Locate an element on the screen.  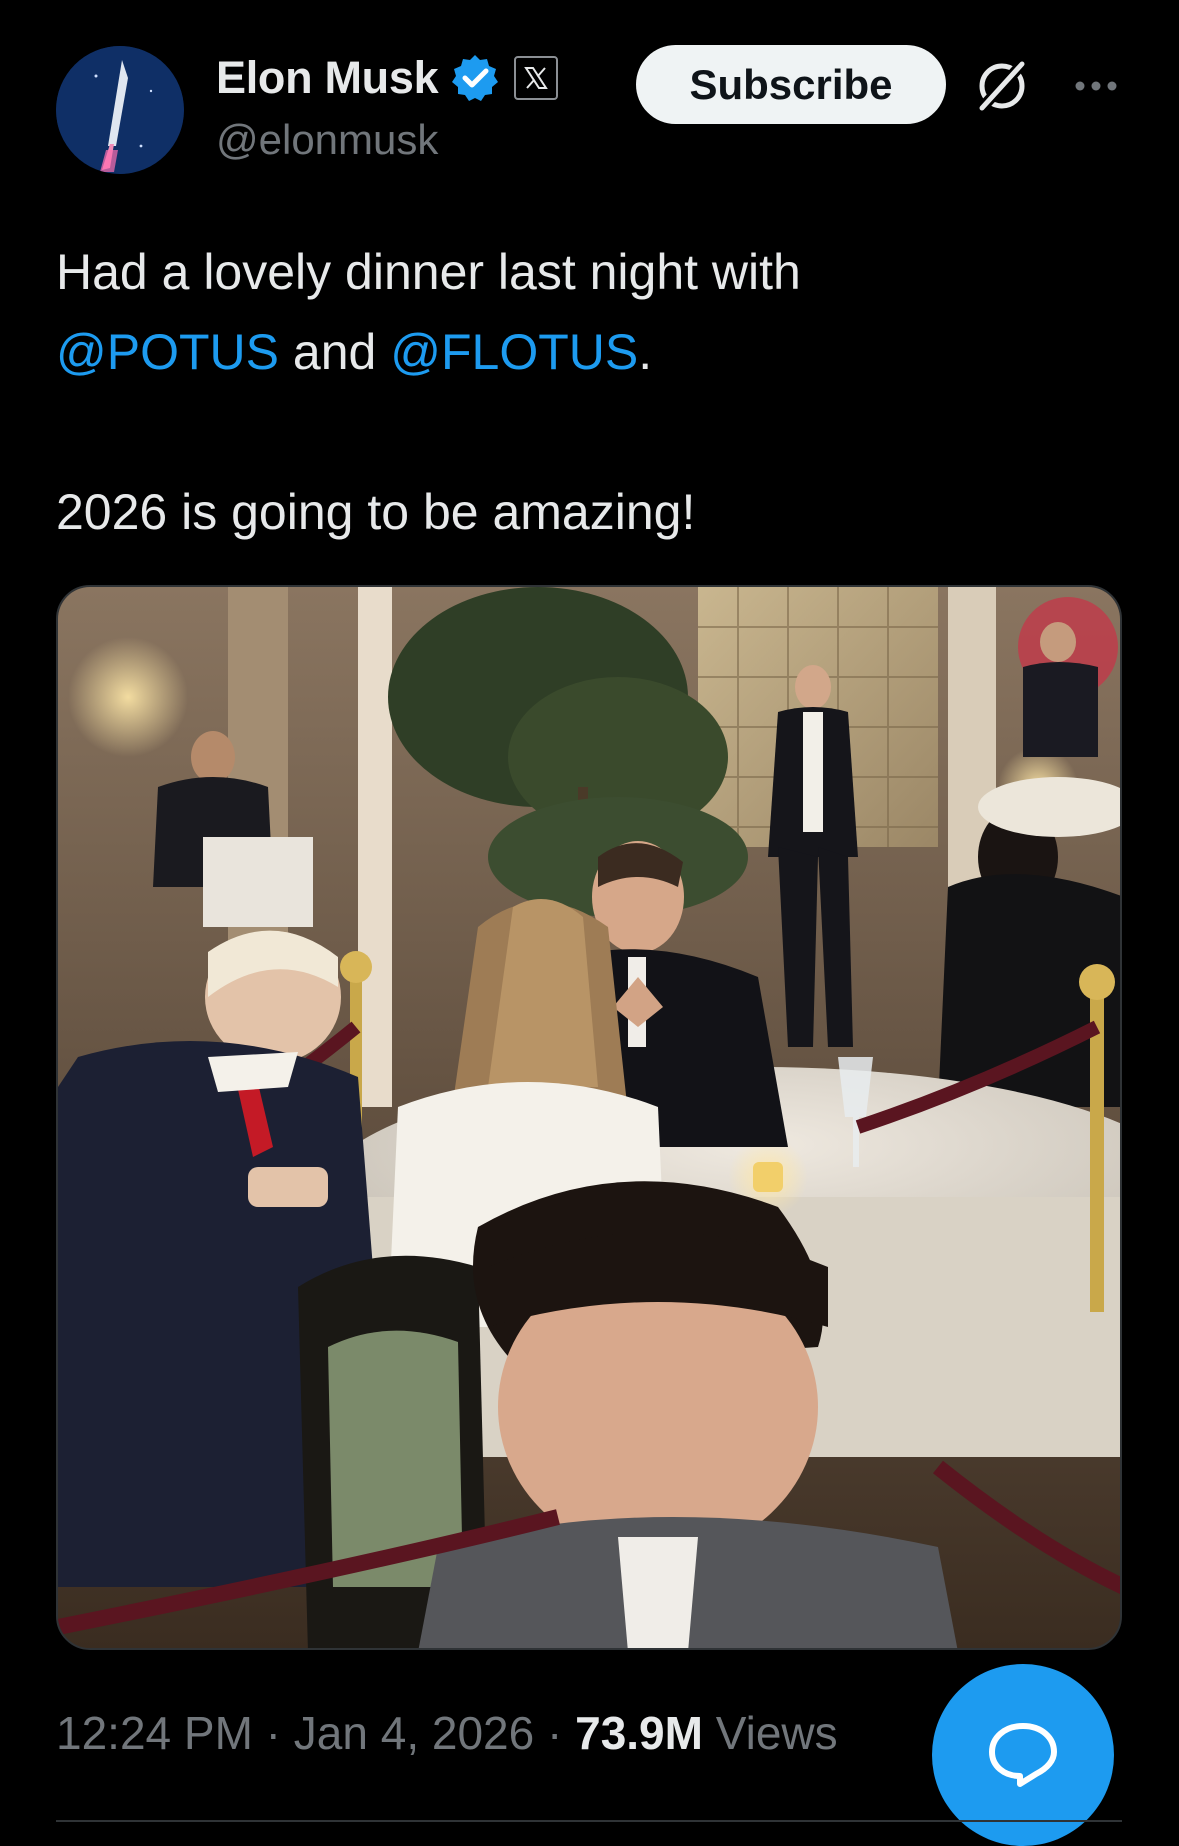
tweet-line-3: 2026 is going to be amazing! is located at coordinates (376, 512).